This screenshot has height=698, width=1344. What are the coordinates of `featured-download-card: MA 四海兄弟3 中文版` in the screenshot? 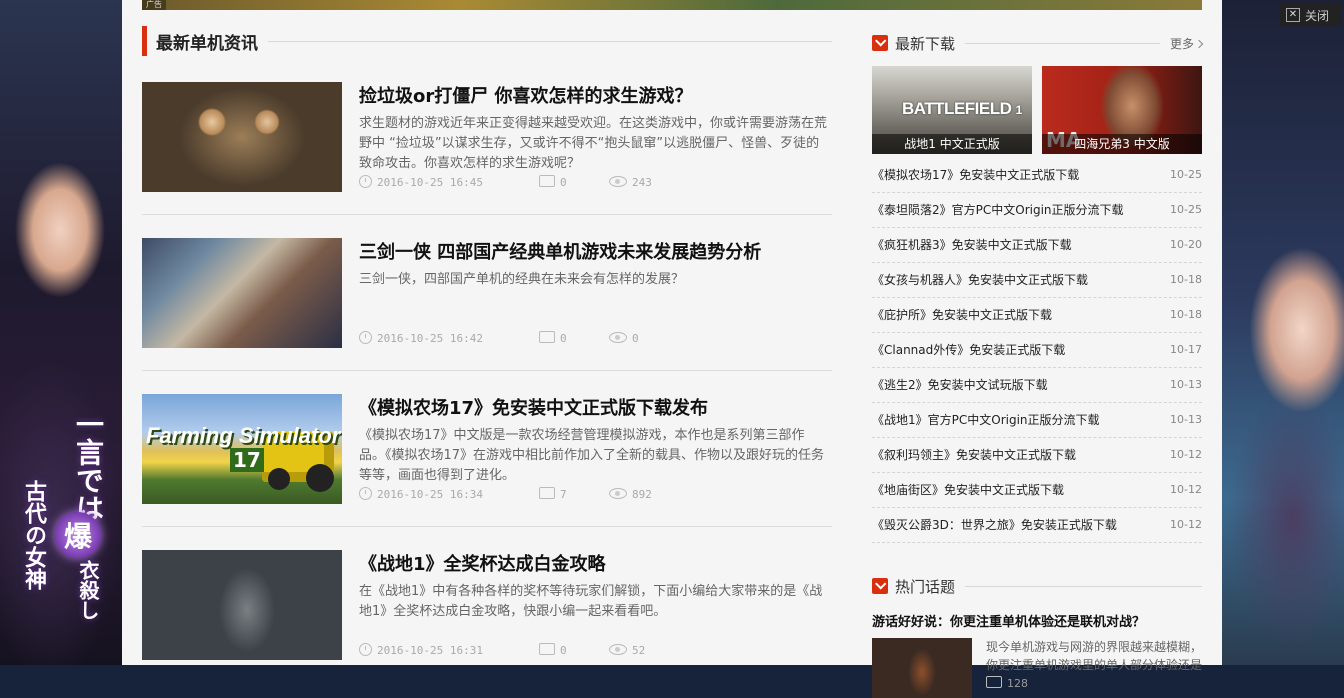 It's located at (1122, 110).